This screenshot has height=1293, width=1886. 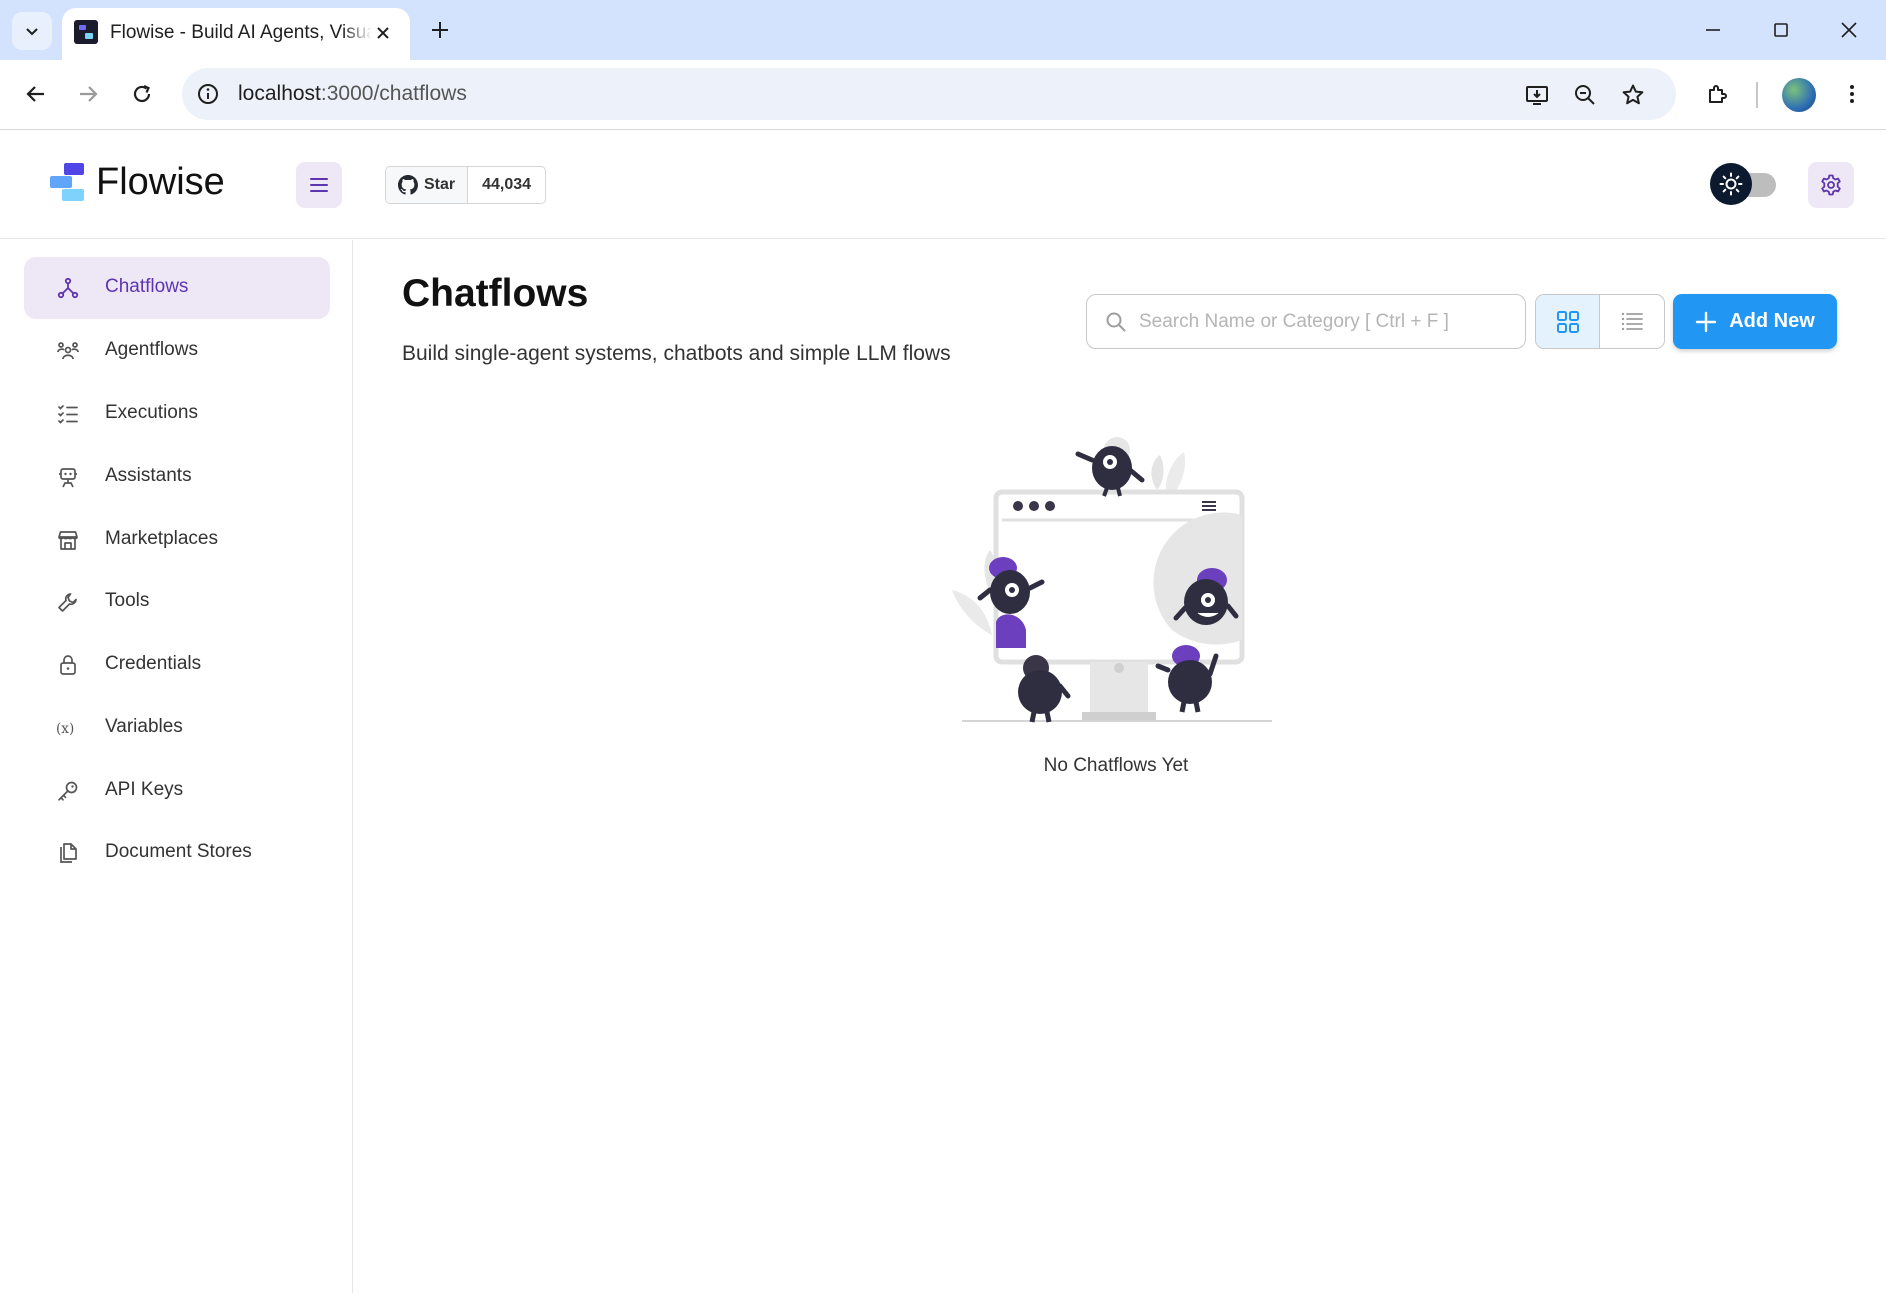 I want to click on list-icon, so click(x=1632, y=321).